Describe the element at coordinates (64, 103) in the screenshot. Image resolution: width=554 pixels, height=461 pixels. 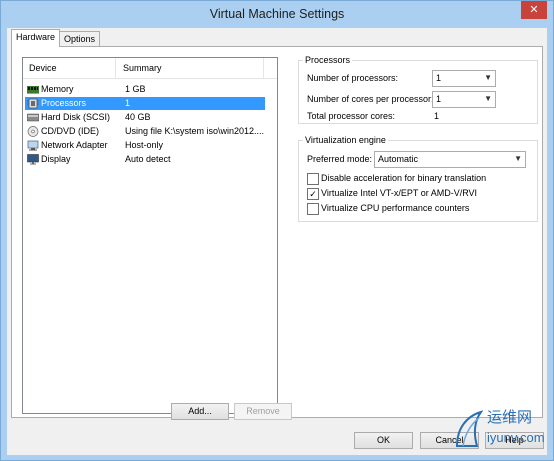
I see `device-name: Processors` at that location.